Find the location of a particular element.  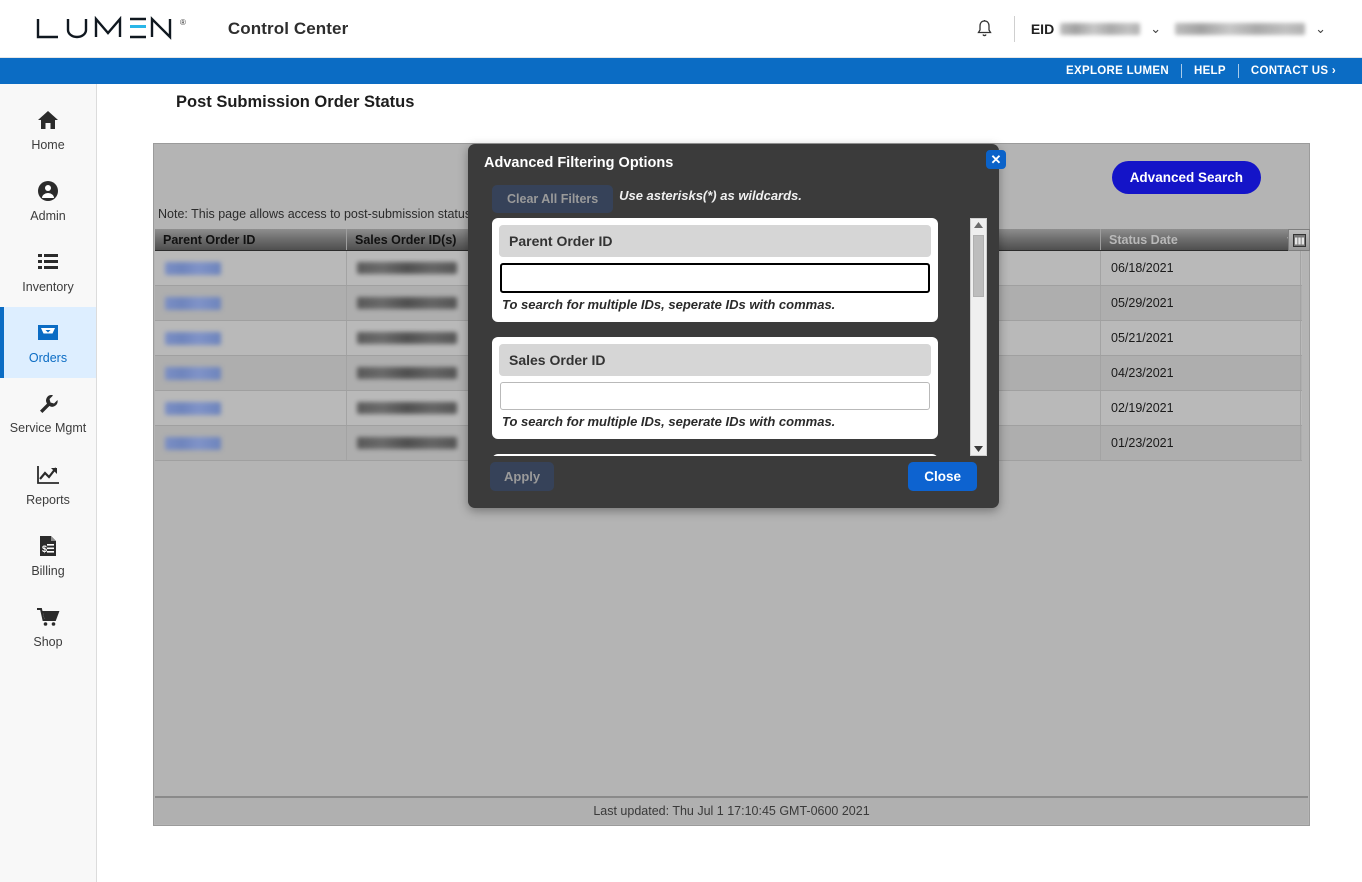

eid-chevron-down-icon: ⌄ is located at coordinates (1155, 29).